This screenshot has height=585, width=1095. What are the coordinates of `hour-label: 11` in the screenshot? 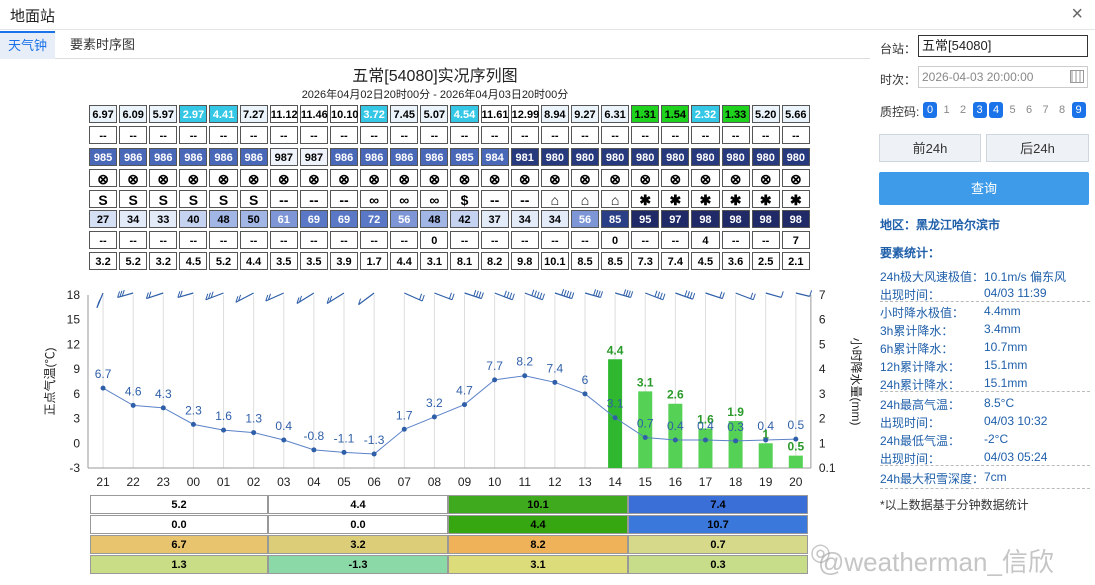 It's located at (525, 481).